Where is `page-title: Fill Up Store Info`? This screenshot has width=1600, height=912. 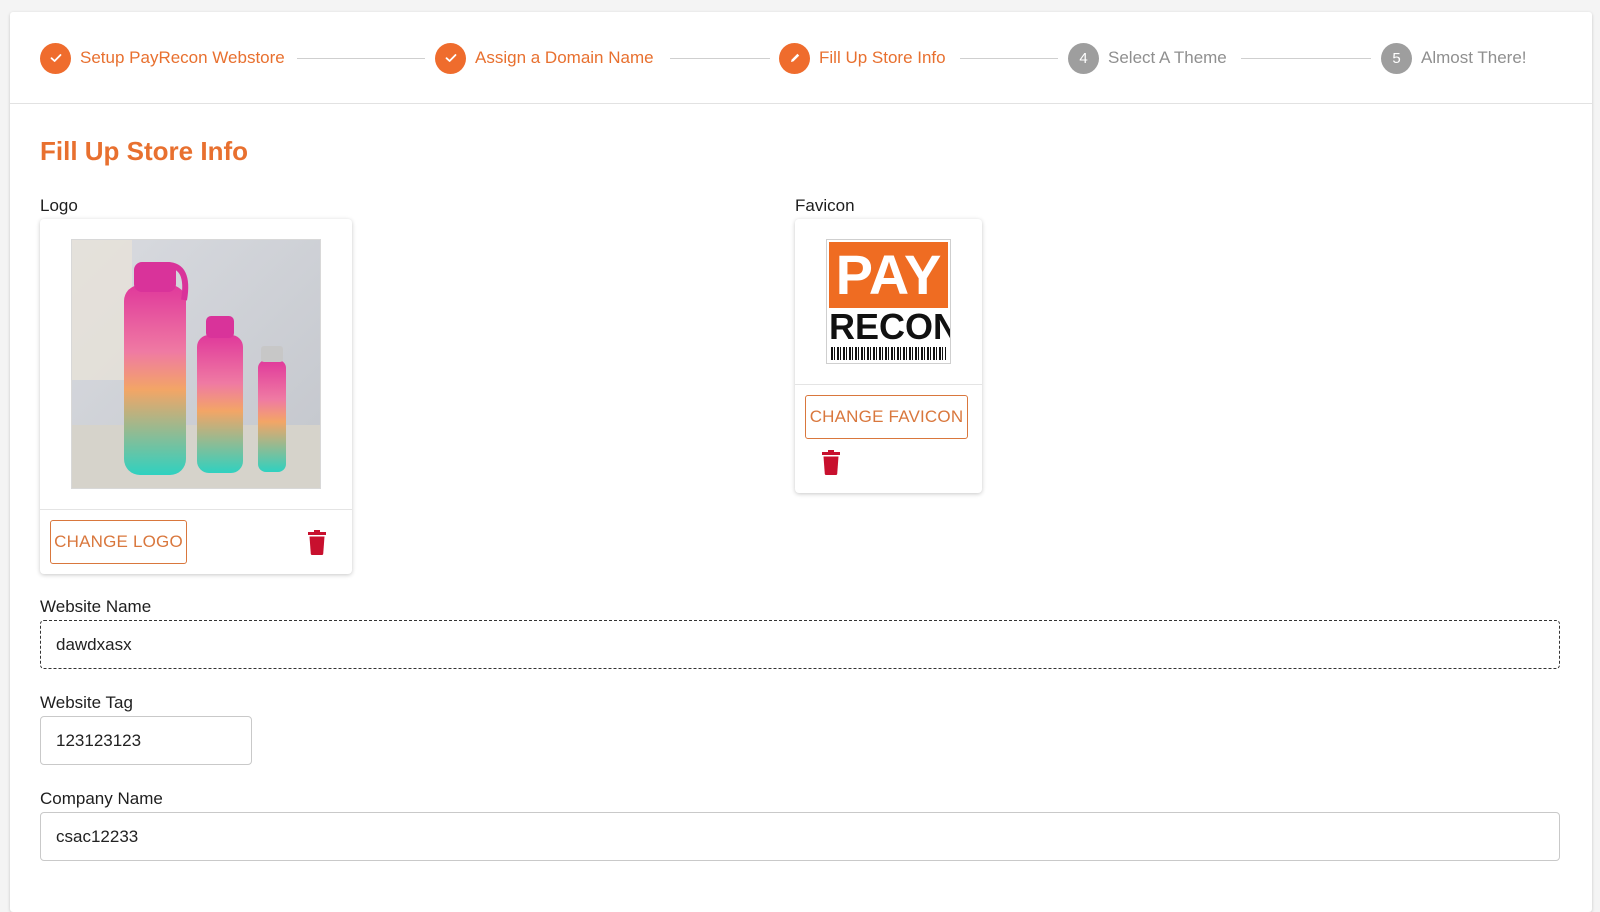 page-title: Fill Up Store Info is located at coordinates (144, 151).